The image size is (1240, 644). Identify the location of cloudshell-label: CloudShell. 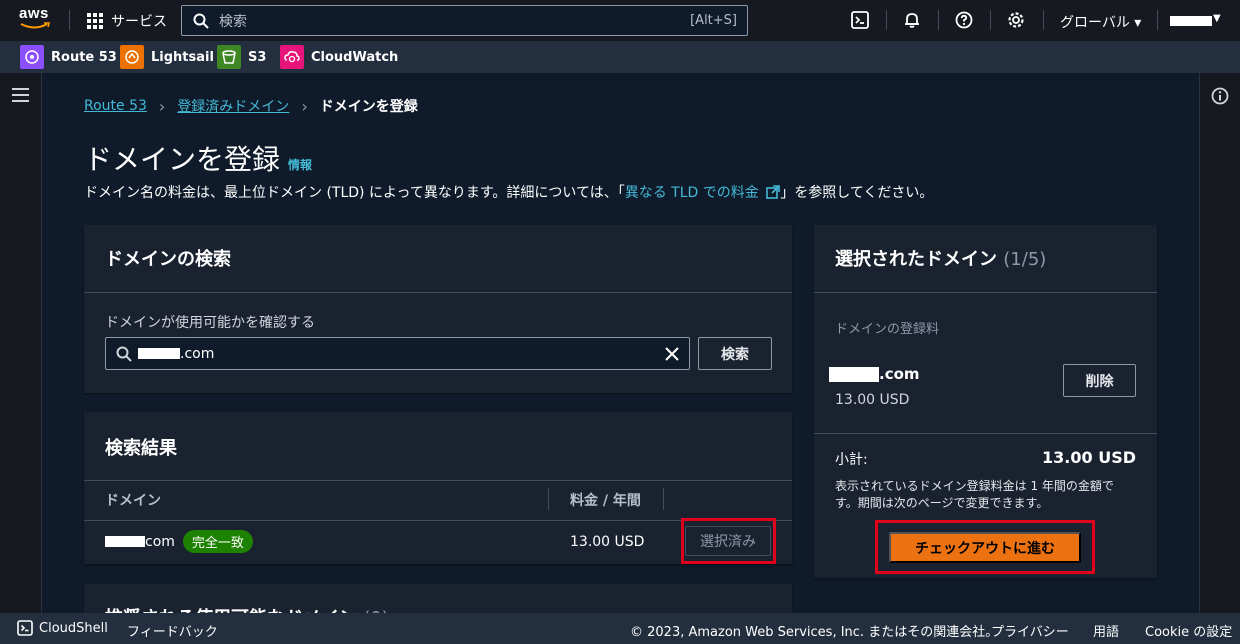
(73, 628).